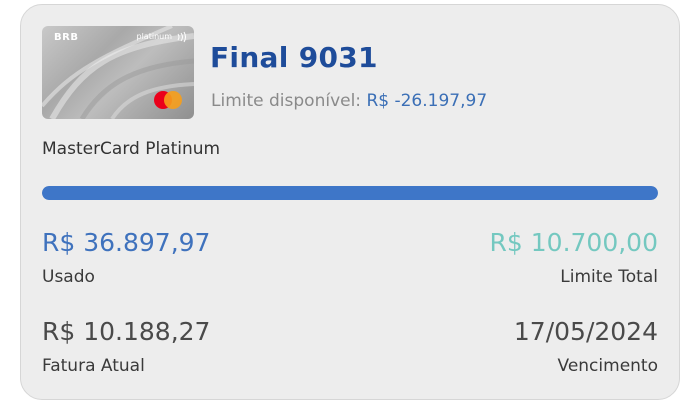  I want to click on used-amount: R$ 36.897,97, so click(126, 242).